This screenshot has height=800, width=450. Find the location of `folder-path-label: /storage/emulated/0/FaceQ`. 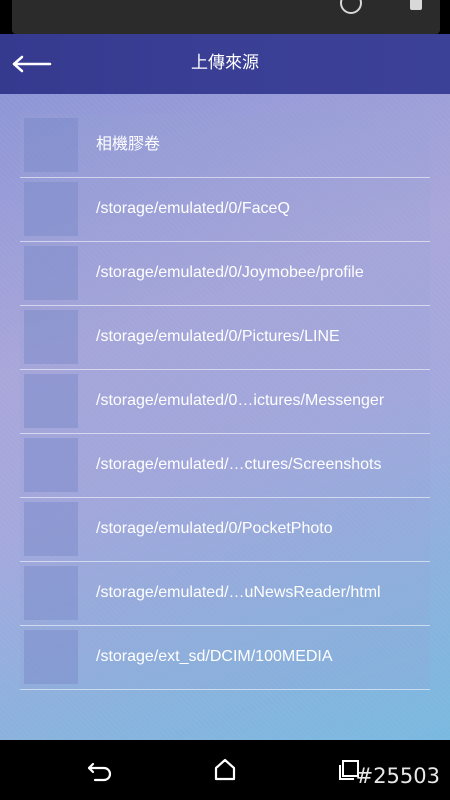

folder-path-label: /storage/emulated/0/FaceQ is located at coordinates (193, 208).